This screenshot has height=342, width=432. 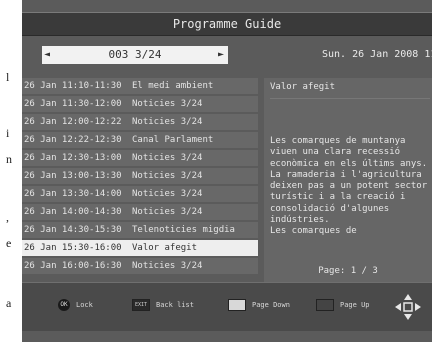 I want to click on navigation-arrows-icon, so click(x=408, y=307).